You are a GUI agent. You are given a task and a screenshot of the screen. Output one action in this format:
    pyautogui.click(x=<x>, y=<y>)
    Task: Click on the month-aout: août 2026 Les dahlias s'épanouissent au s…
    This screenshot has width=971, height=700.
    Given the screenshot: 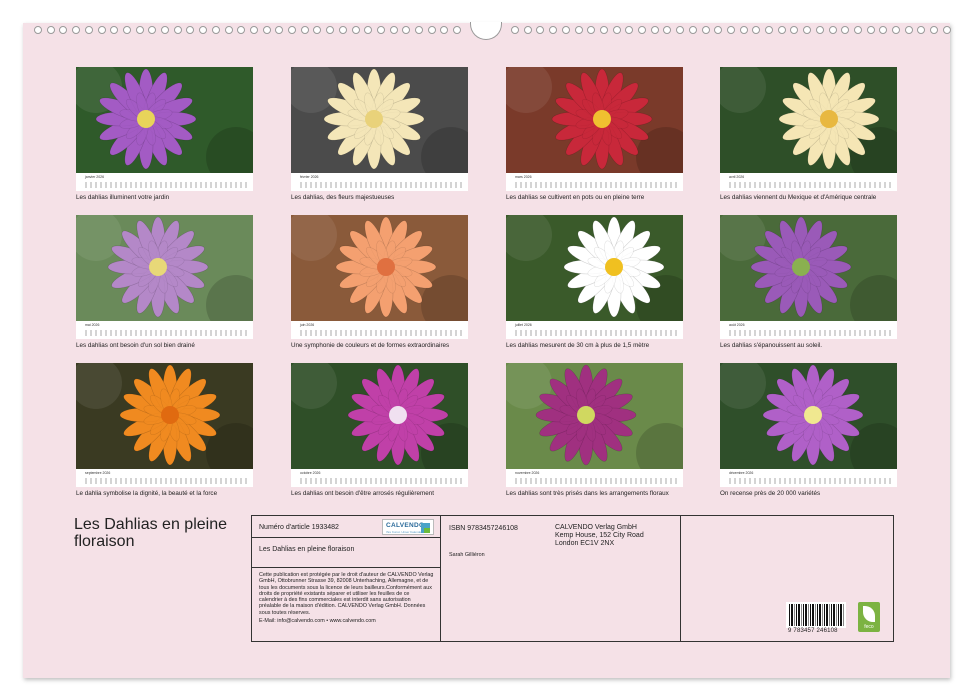 What is the action you would take?
    pyautogui.click(x=808, y=282)
    